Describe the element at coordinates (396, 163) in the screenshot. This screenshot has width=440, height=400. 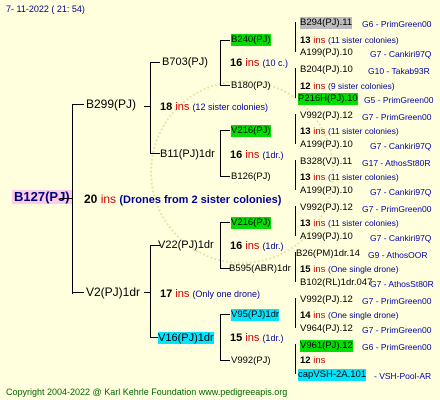
I see `g4-6-src: G17 - AthosSt80R` at that location.